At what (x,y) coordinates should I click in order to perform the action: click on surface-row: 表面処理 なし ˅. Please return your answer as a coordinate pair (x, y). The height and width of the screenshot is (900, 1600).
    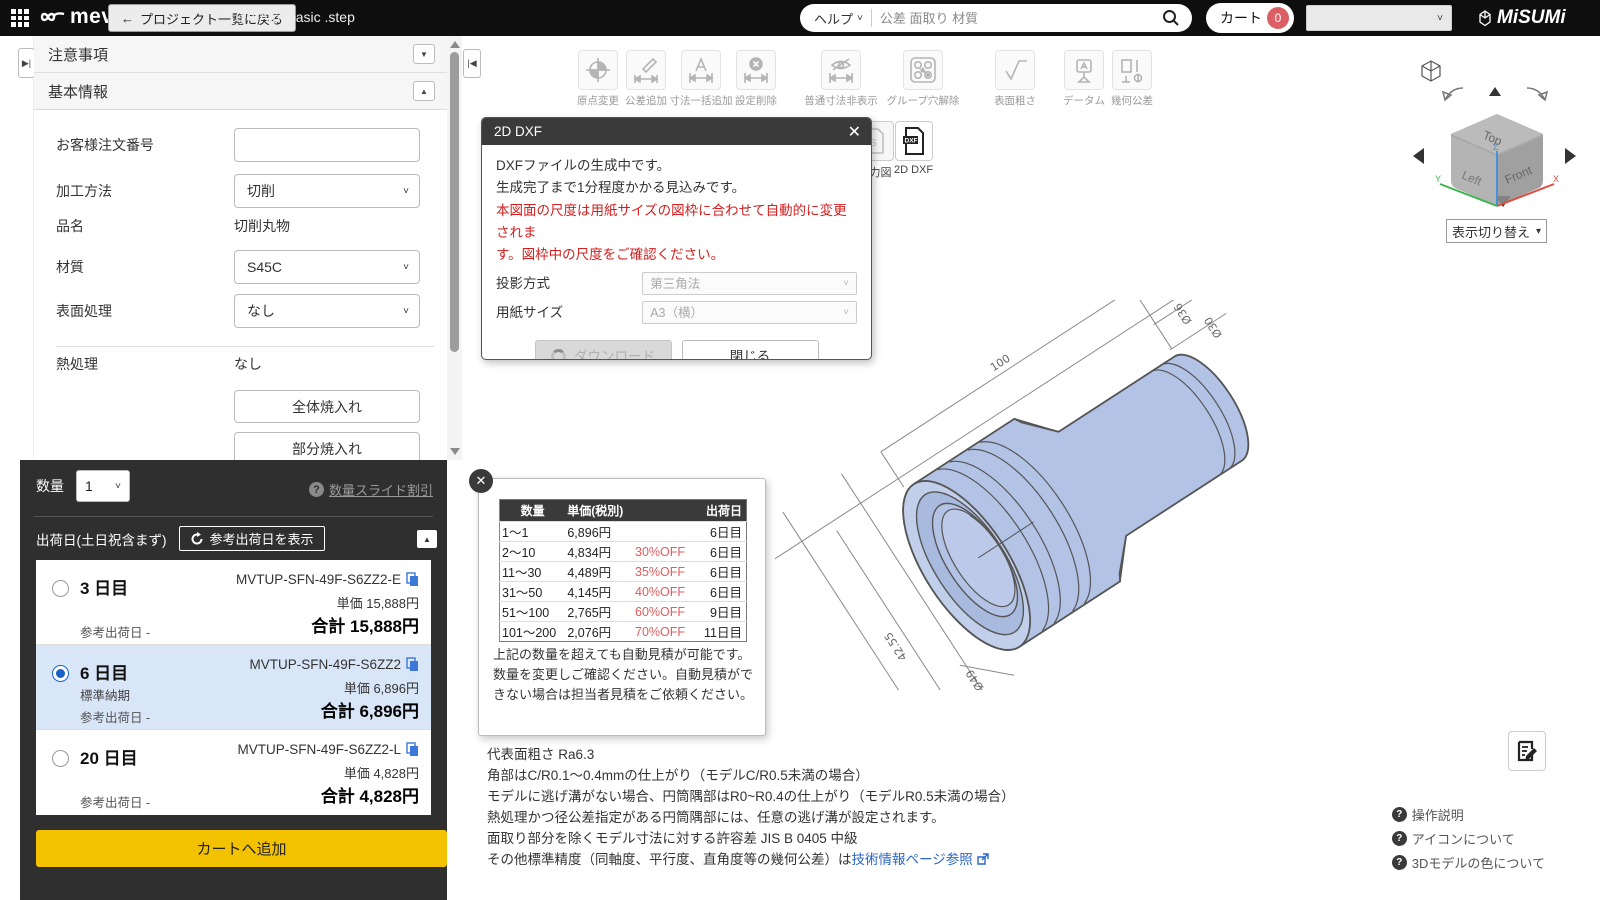
    Looking at the image, I should click on (240, 311).